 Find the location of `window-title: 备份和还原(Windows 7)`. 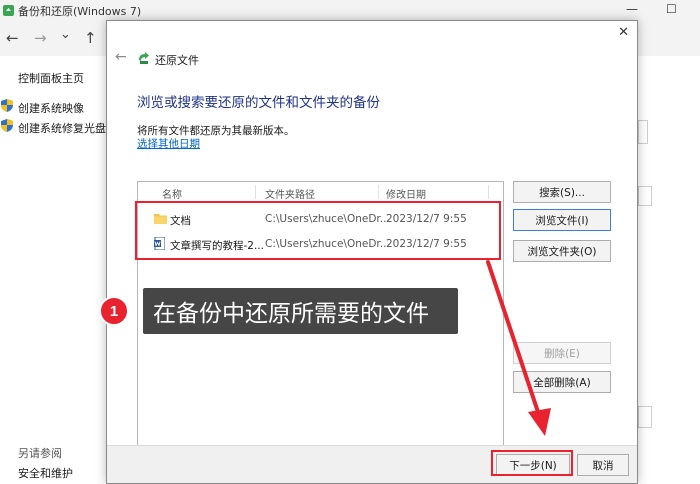

window-title: 备份和还原(Windows 7) is located at coordinates (80, 11).